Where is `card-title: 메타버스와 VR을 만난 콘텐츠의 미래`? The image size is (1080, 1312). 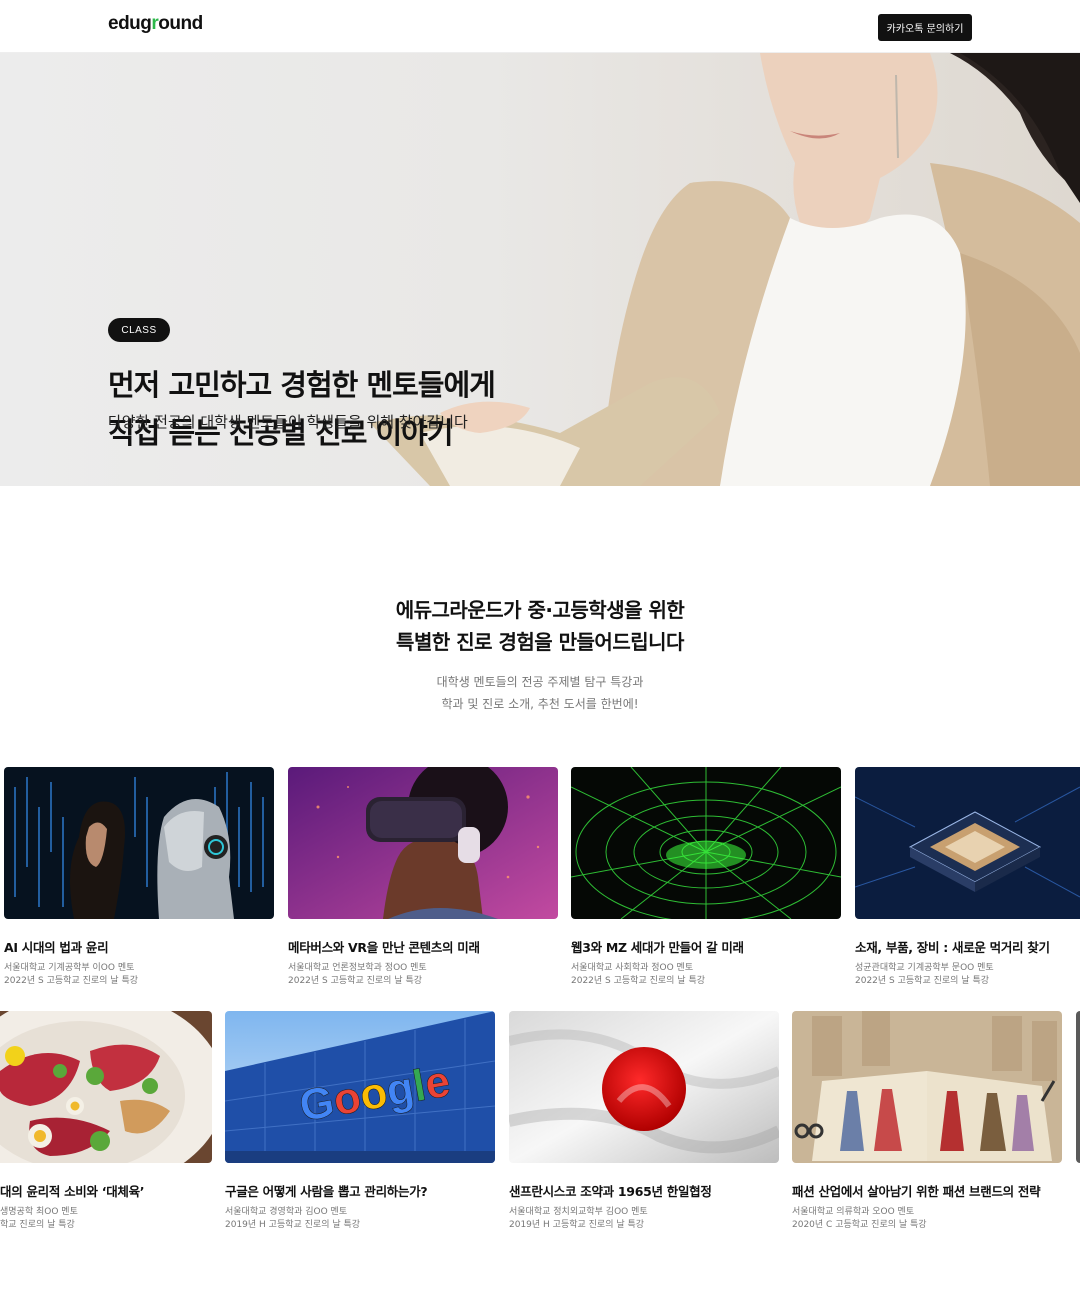
card-title: 메타버스와 VR을 만난 콘텐츠의 미래 is located at coordinates (384, 947).